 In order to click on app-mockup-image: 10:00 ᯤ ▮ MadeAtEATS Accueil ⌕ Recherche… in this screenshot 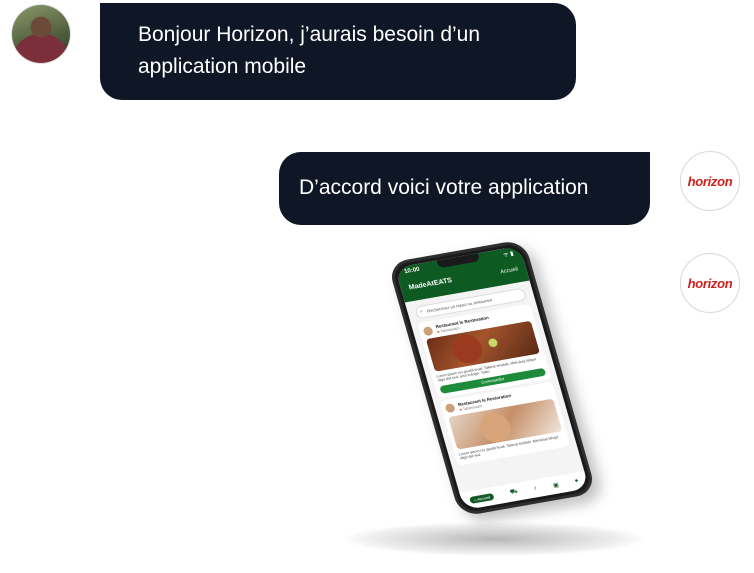, I will do `click(491, 378)`.